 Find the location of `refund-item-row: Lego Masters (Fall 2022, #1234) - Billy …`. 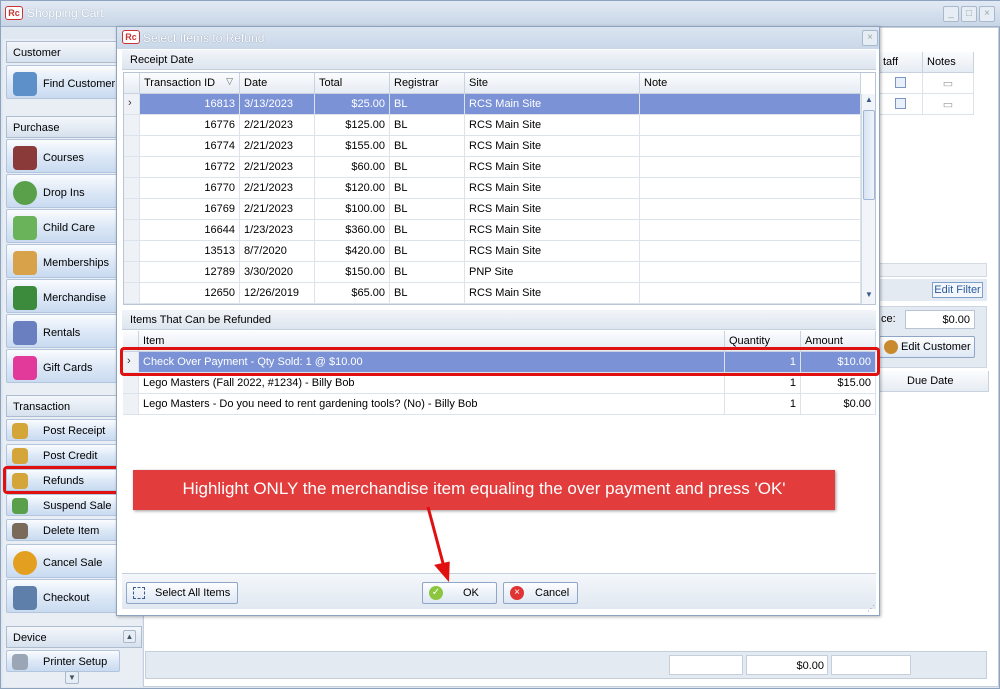

refund-item-row: Lego Masters (Fall 2022, #1234) - Billy … is located at coordinates (499, 383).